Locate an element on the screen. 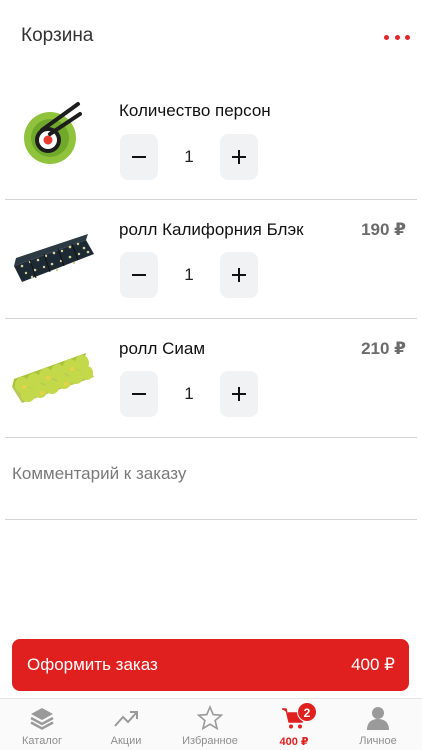 The height and width of the screenshot is (750, 422). persons-label: Количество персон is located at coordinates (195, 110).